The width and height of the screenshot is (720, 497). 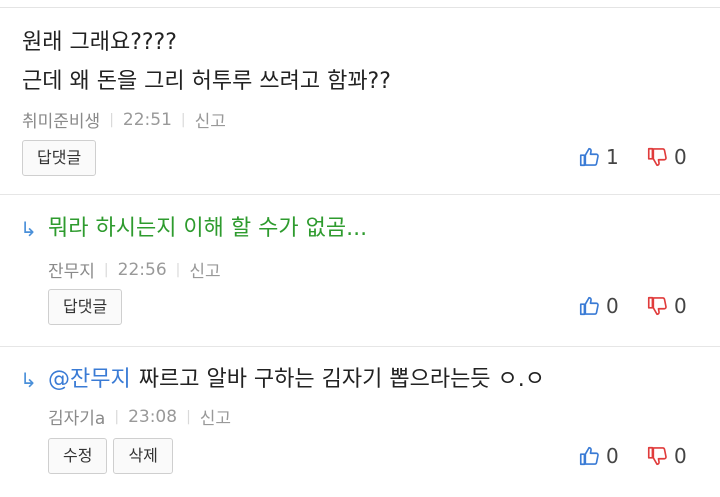 I want to click on comment-time: 22:51, so click(x=147, y=119).